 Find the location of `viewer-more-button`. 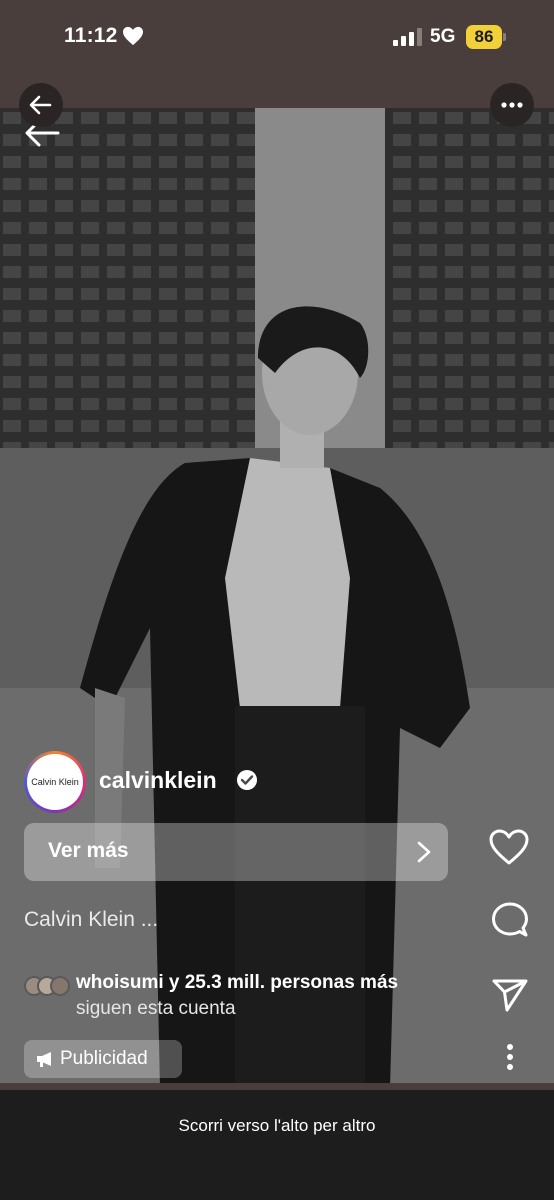

viewer-more-button is located at coordinates (512, 105).